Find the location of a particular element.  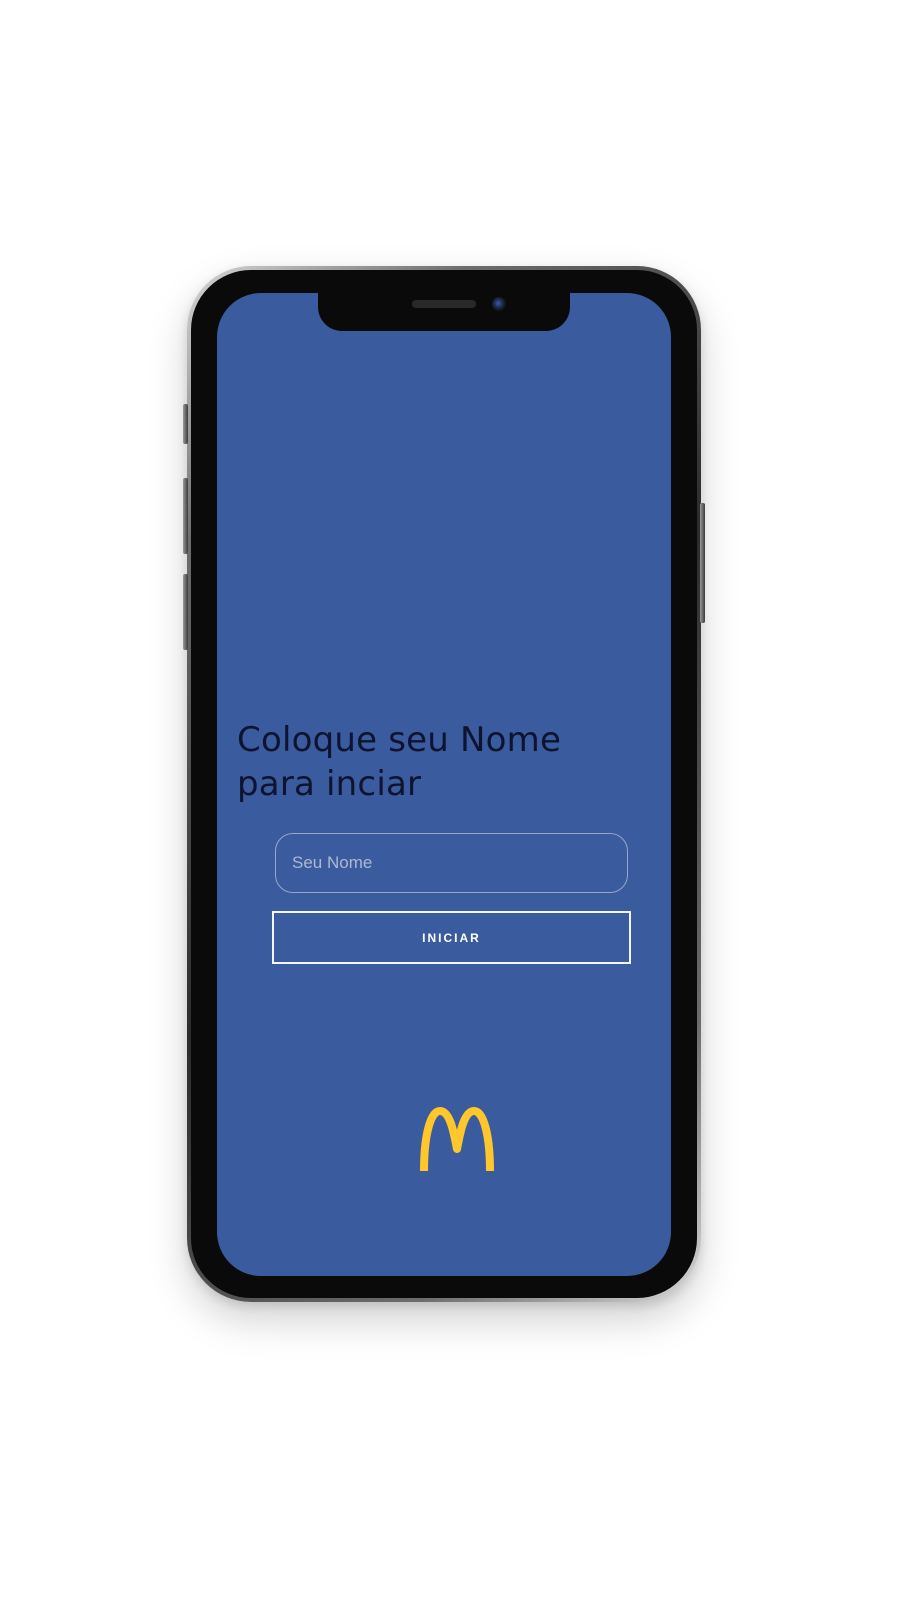

front-camera-icon is located at coordinates (499, 304).